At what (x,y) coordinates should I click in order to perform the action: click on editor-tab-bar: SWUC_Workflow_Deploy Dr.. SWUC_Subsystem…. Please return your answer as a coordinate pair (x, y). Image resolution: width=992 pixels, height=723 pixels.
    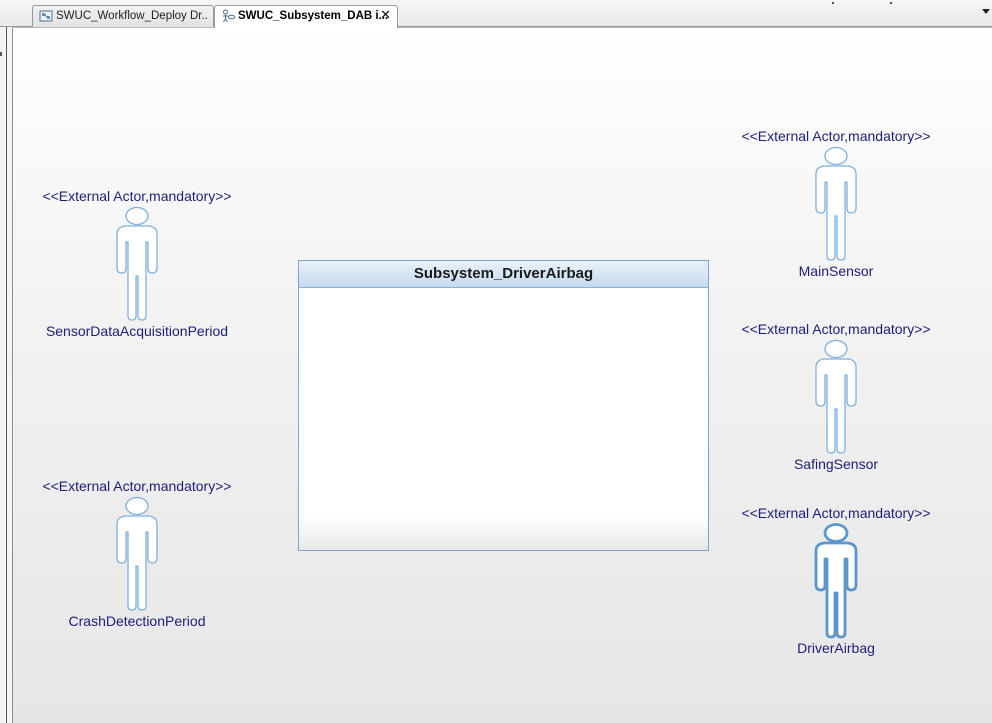
    Looking at the image, I should click on (496, 14).